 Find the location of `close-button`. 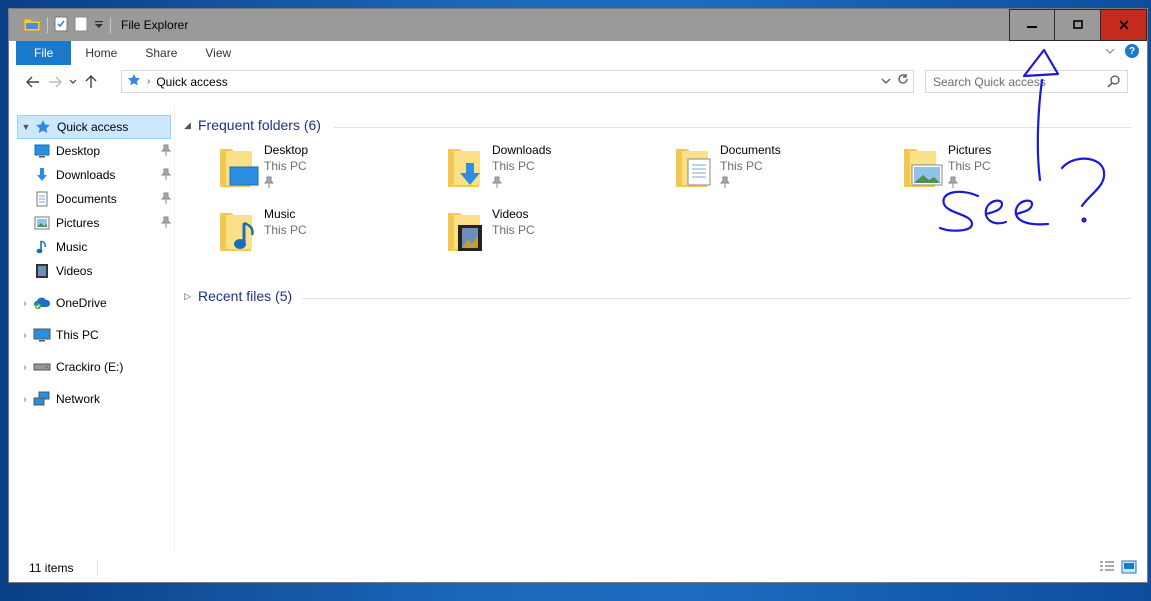

close-button is located at coordinates (1124, 25).